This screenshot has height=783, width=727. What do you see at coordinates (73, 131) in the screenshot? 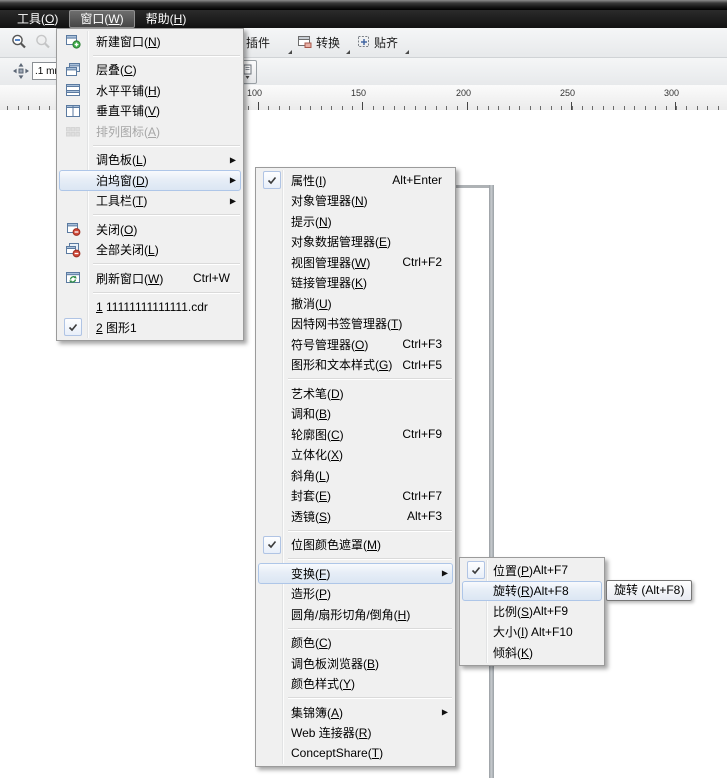
I see `arrange-icons-icon` at bounding box center [73, 131].